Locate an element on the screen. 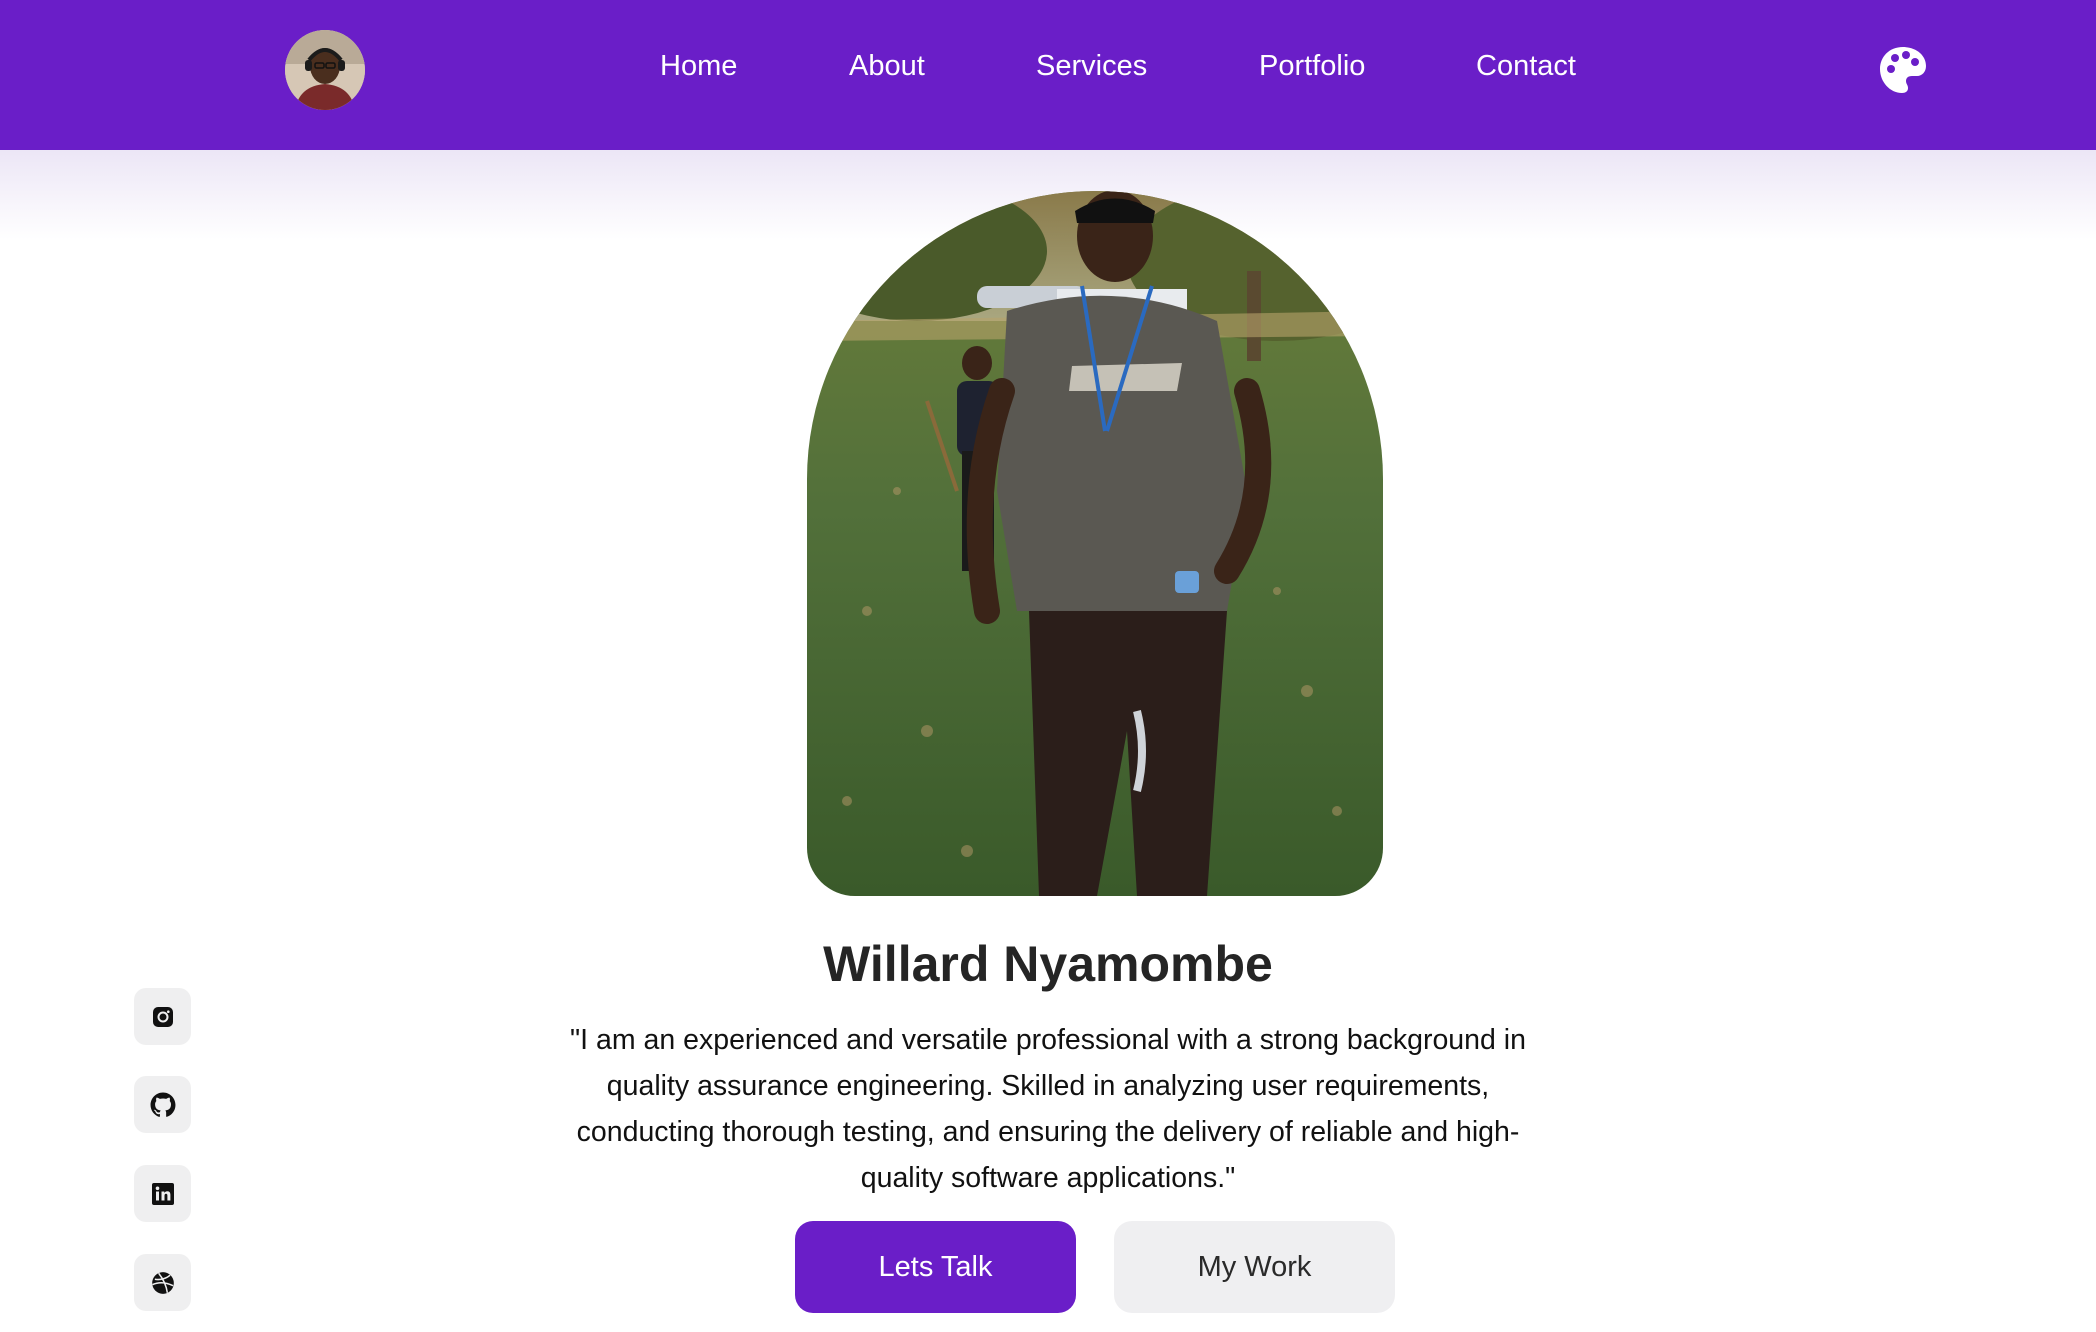 The image size is (2096, 1332). lets-talk-button: Lets Talk is located at coordinates (935, 1267).